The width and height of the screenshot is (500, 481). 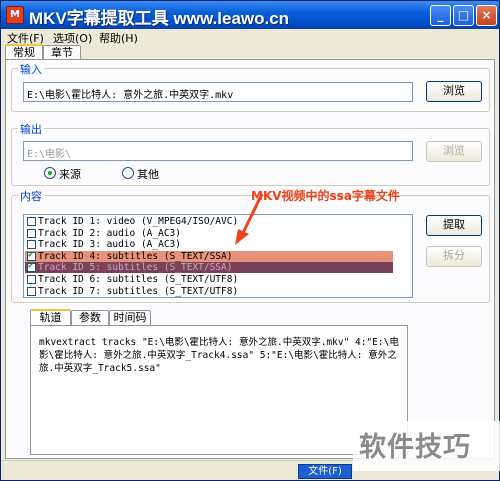 What do you see at coordinates (148, 174) in the screenshot?
I see `radio-other-label: 其他` at bounding box center [148, 174].